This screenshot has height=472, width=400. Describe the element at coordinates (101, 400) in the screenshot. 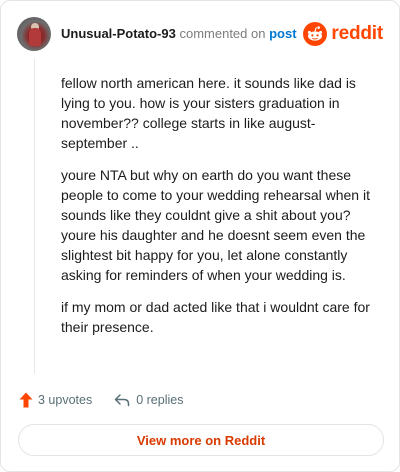

I see `comment-actions: 3 upvotes 0 replies` at that location.